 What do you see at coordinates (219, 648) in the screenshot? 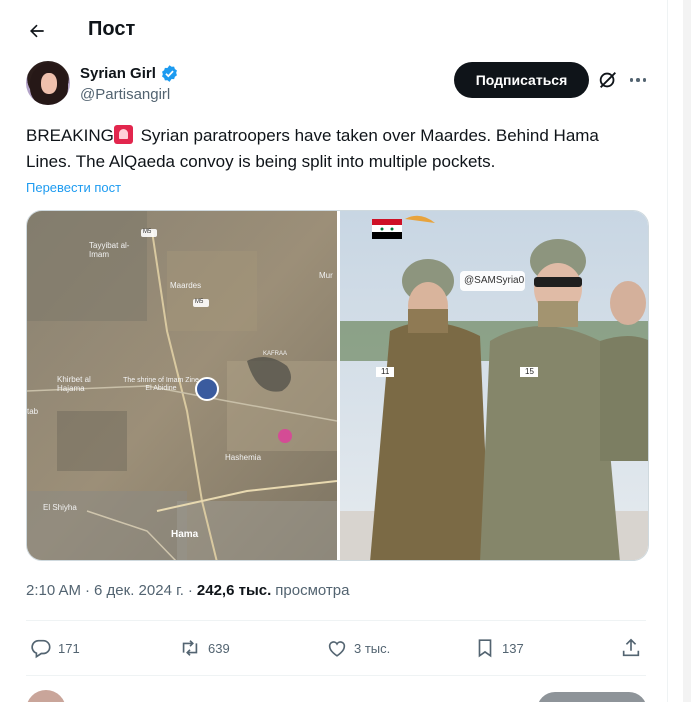
I see `repost-count: 639` at bounding box center [219, 648].